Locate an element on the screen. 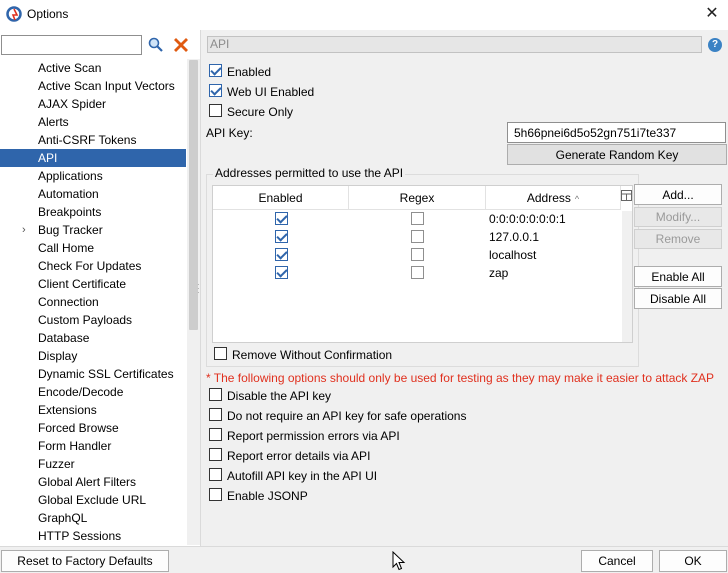 The image size is (728, 573). tree-item-label: Call Home is located at coordinates (66, 248).